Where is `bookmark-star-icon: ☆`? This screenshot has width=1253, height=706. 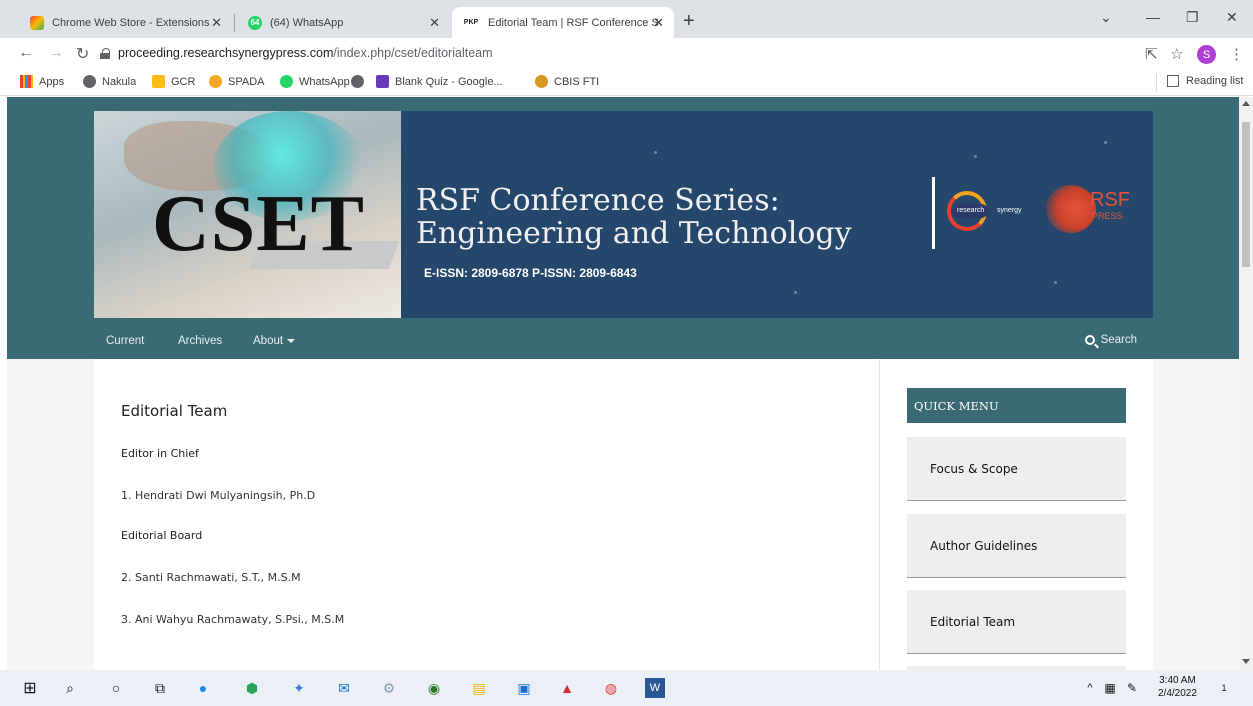
bookmark-star-icon: ☆ is located at coordinates (1176, 54).